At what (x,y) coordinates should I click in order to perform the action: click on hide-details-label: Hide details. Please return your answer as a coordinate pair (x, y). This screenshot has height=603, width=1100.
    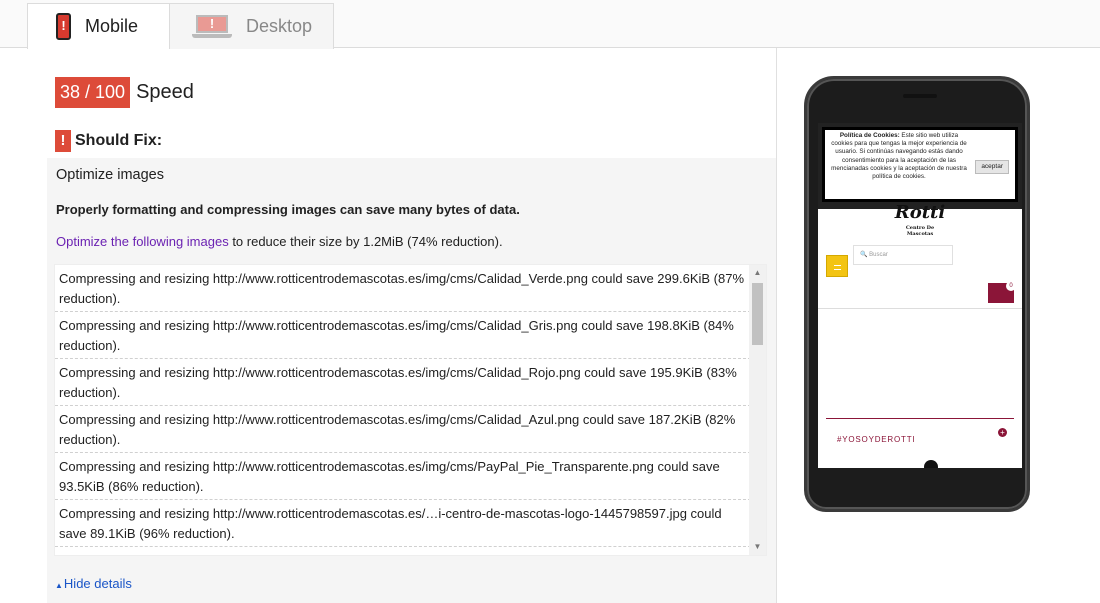
    Looking at the image, I should click on (97, 583).